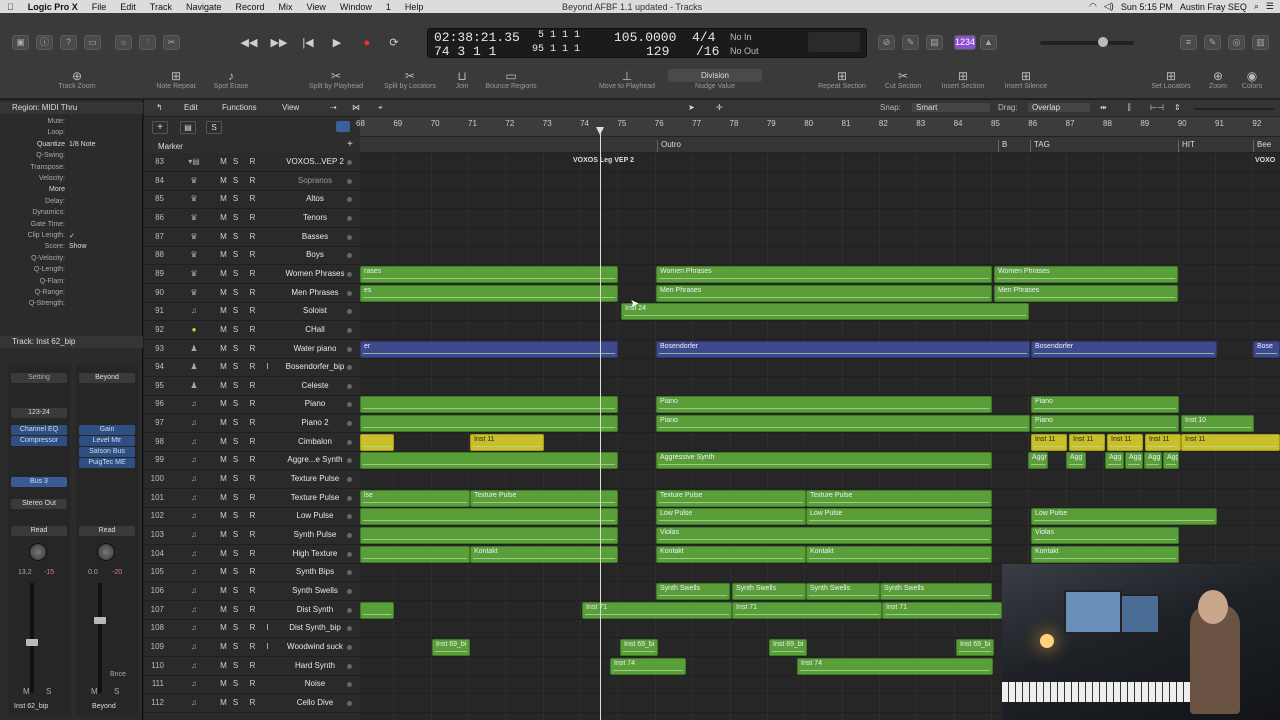 This screenshot has height=720, width=1280. What do you see at coordinates (252, 274) in the screenshot?
I see `track-header: 89 ♛ M S R Women Phrases` at bounding box center [252, 274].